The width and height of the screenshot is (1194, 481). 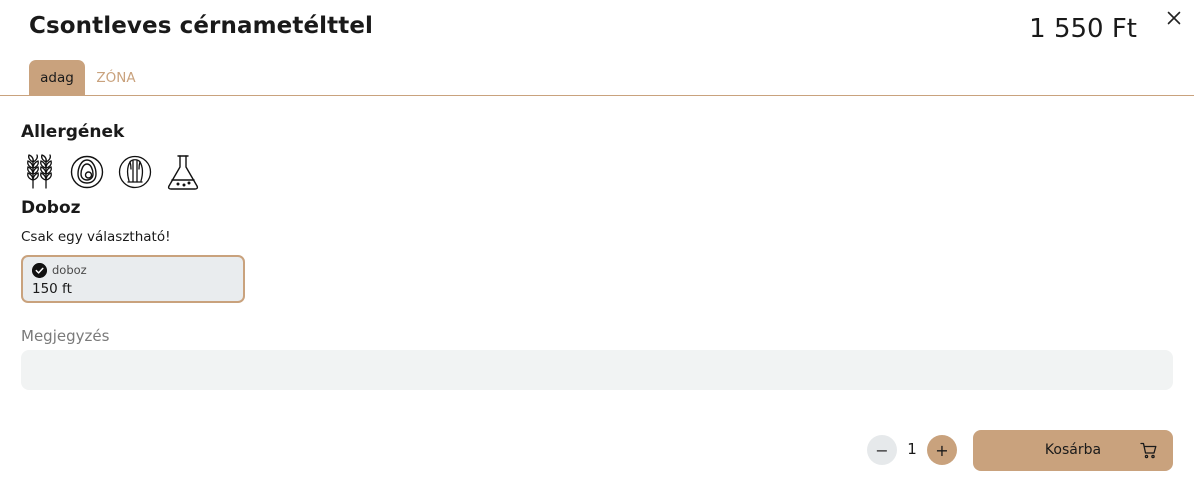 I want to click on quantity-increase-button: +, so click(x=942, y=450).